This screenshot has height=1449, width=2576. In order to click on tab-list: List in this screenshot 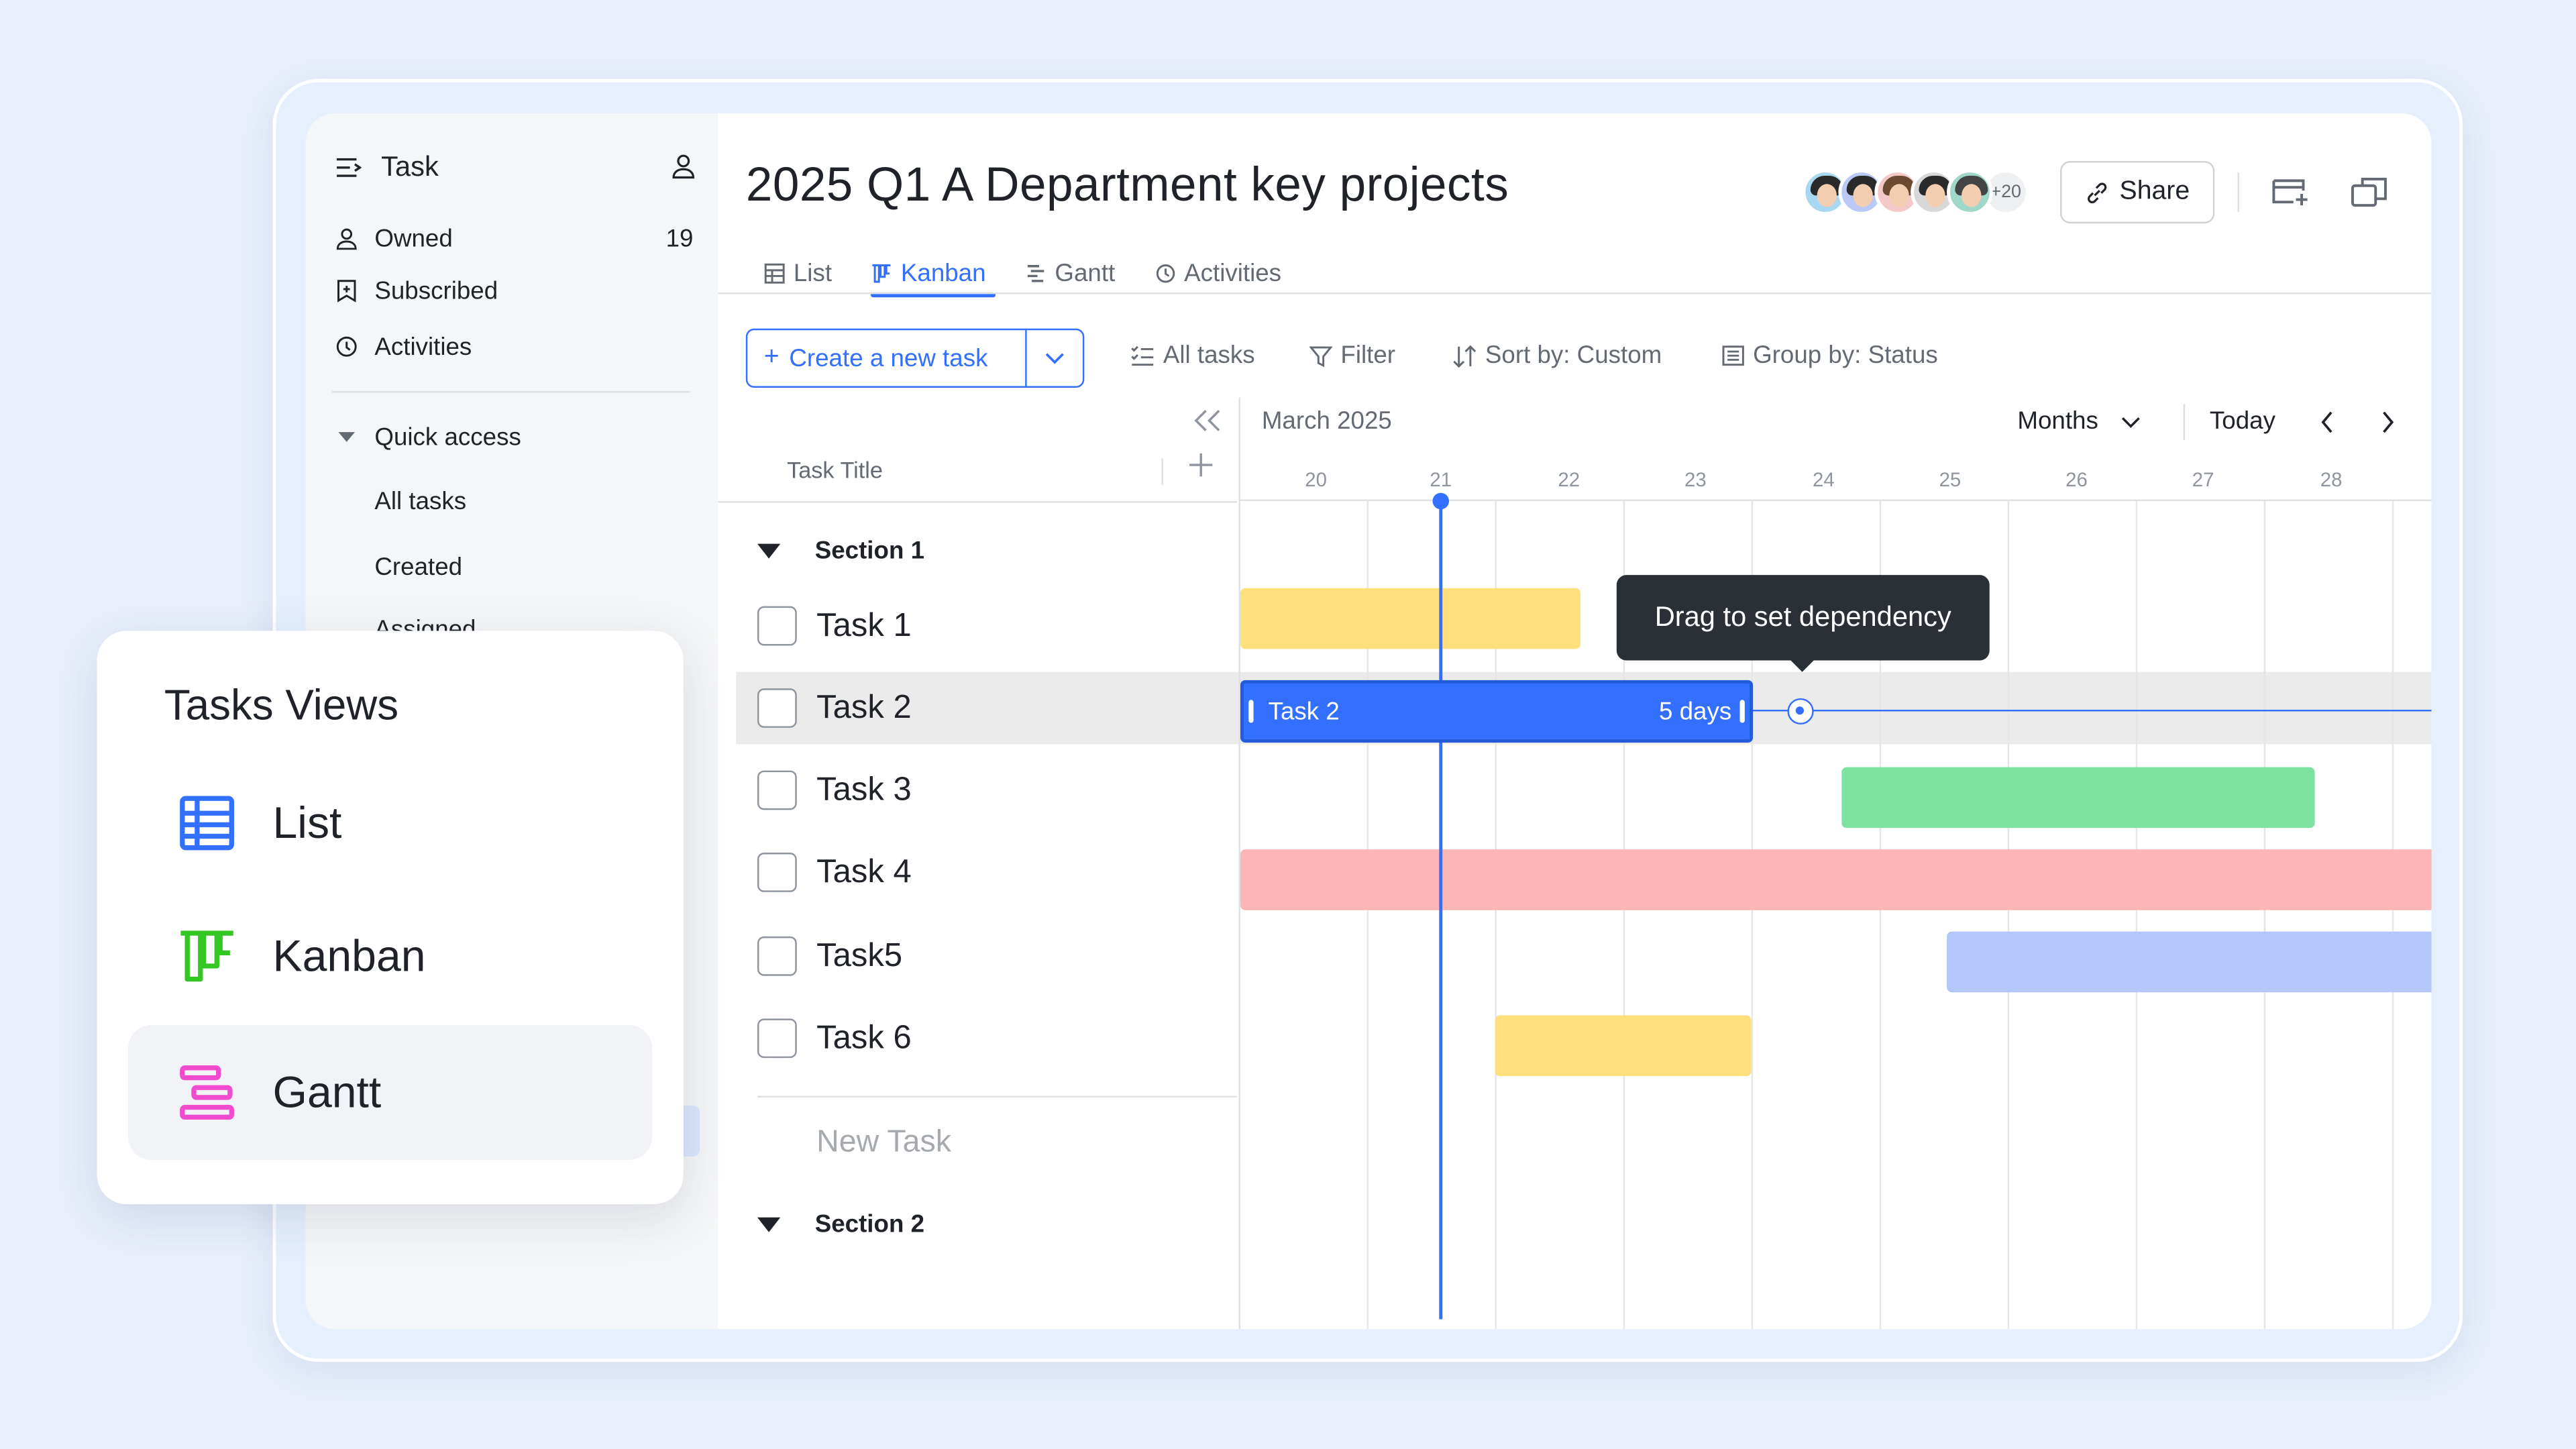, I will do `click(798, 273)`.